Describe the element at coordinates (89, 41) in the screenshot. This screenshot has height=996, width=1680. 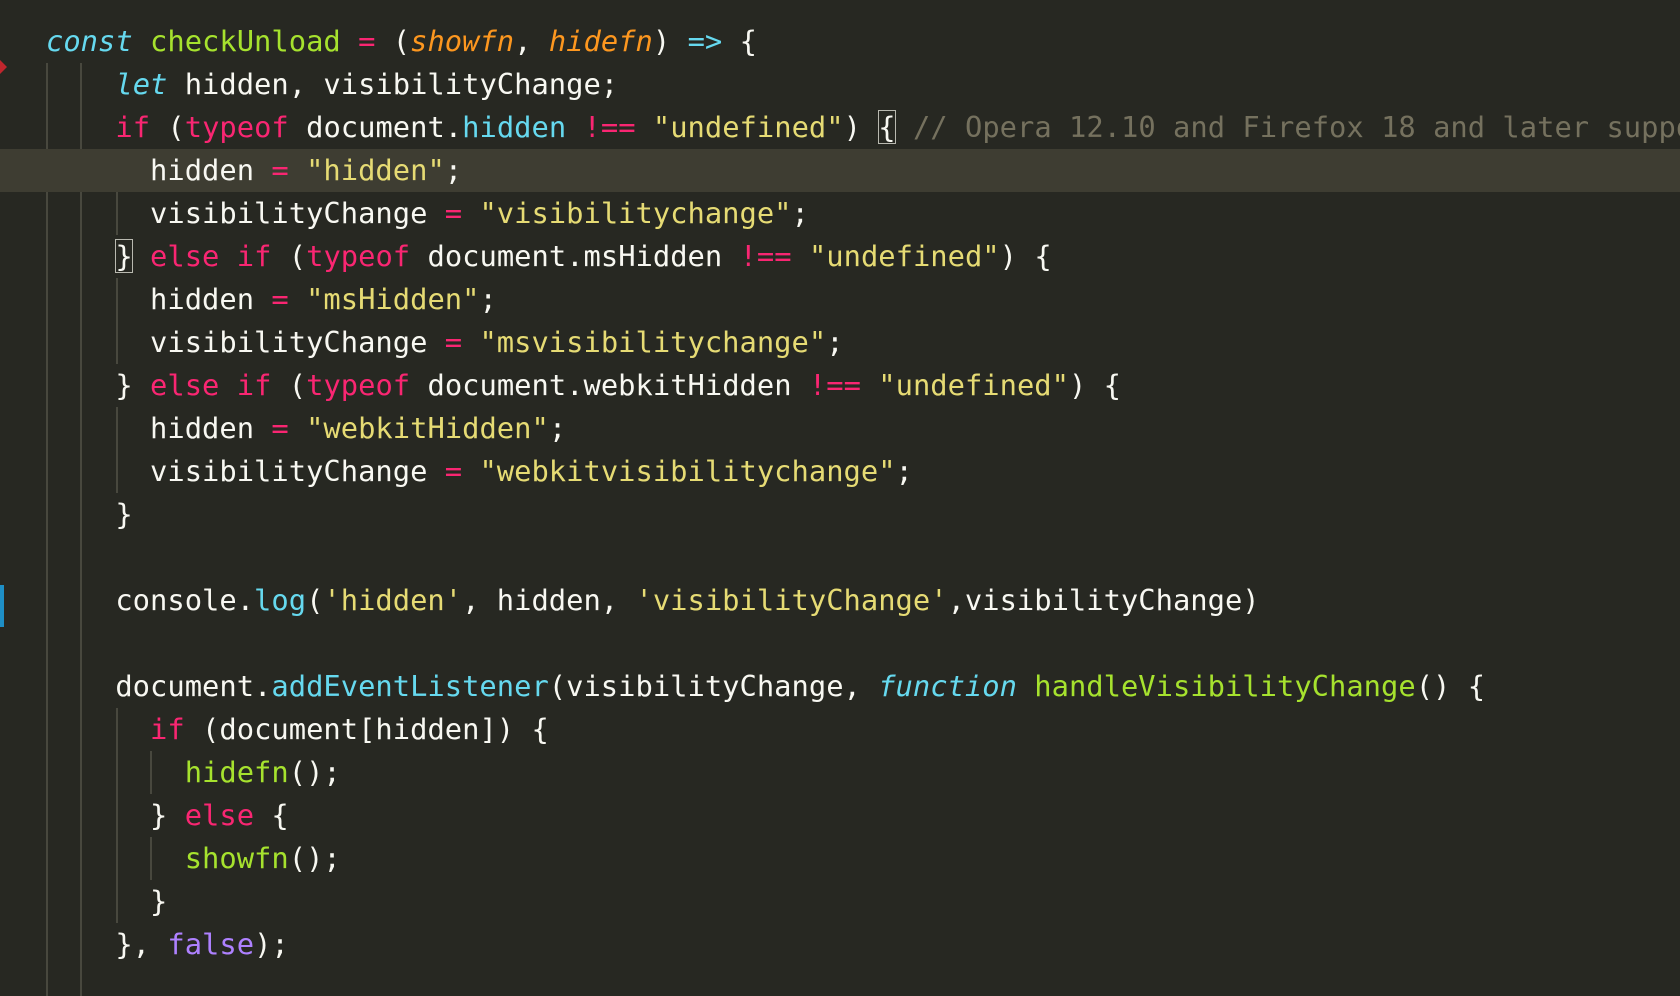
I see `code-token: const` at that location.